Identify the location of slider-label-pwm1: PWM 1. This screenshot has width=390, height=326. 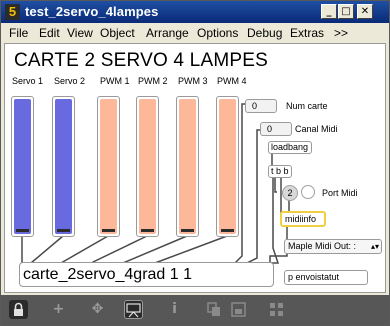
(115, 81).